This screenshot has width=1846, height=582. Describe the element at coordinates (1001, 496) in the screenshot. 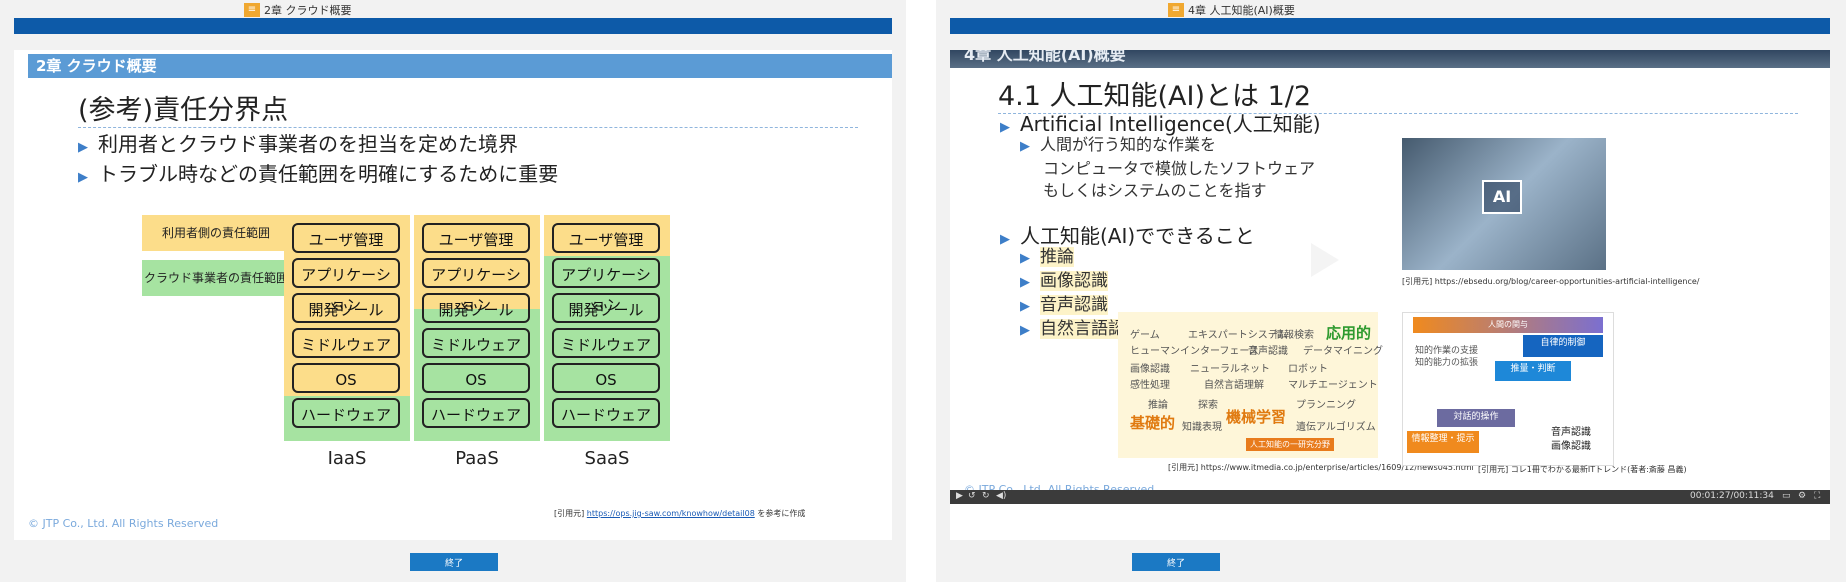

I see `volume-icon: ◀)` at that location.